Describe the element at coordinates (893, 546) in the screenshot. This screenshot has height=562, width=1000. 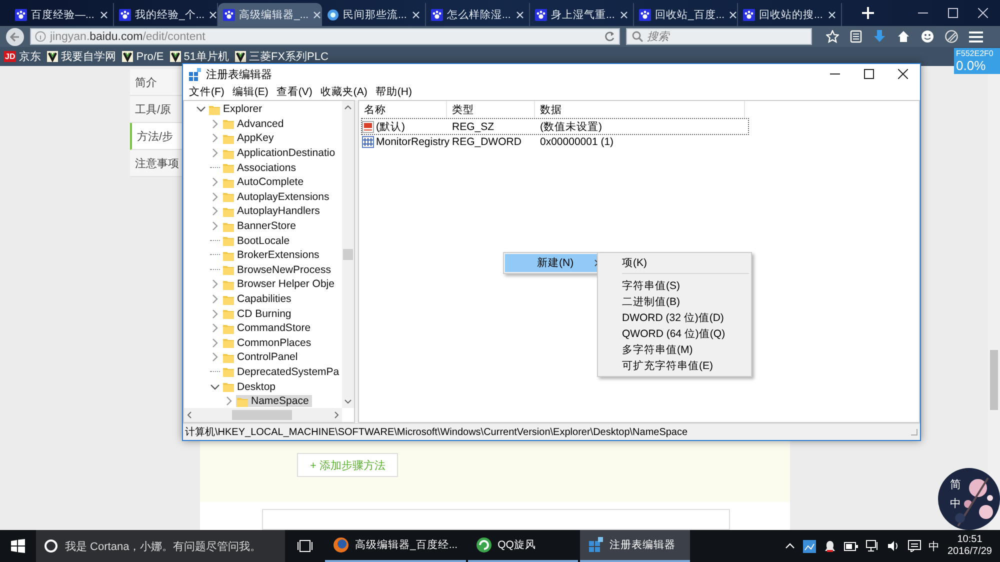
I see `speaker-icon` at that location.